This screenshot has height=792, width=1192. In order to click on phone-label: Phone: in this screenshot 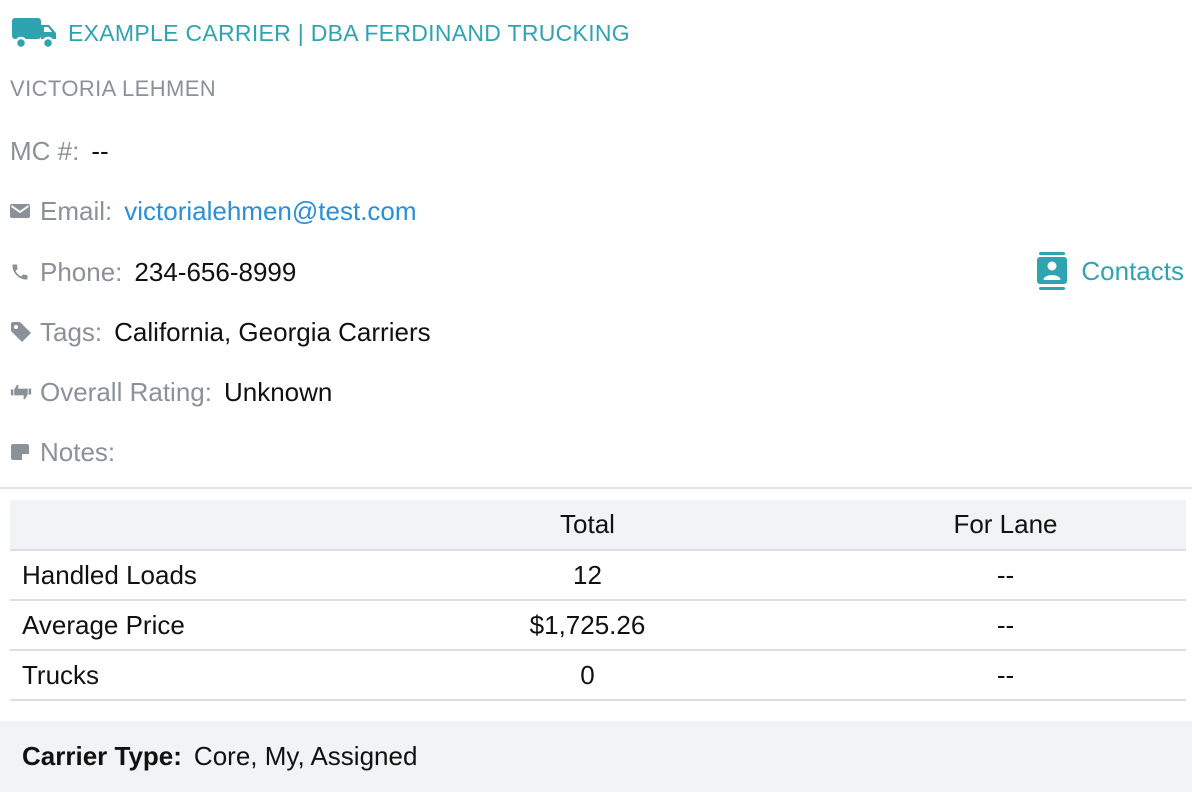, I will do `click(81, 272)`.